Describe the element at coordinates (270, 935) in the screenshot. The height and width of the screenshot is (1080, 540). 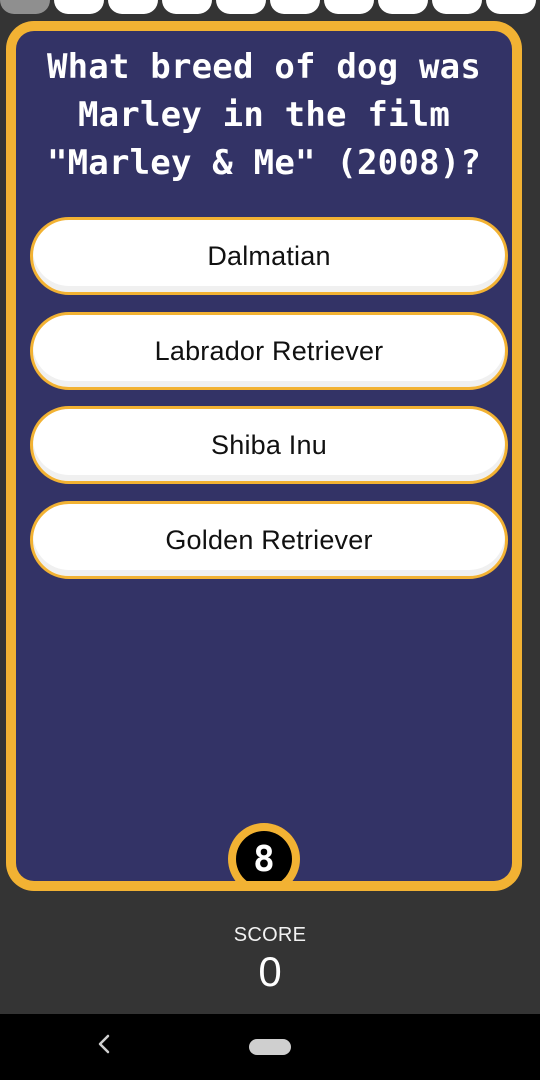
I see `score-label: SCORE` at that location.